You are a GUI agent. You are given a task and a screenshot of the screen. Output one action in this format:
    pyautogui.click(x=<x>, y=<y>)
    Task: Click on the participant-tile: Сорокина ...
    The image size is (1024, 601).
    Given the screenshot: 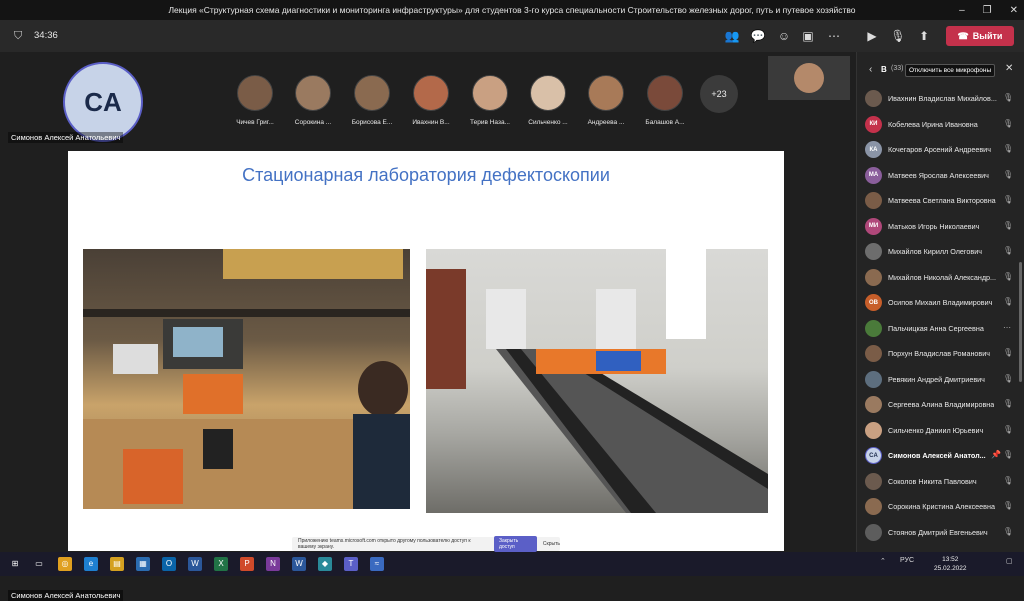 What is the action you would take?
    pyautogui.click(x=313, y=100)
    